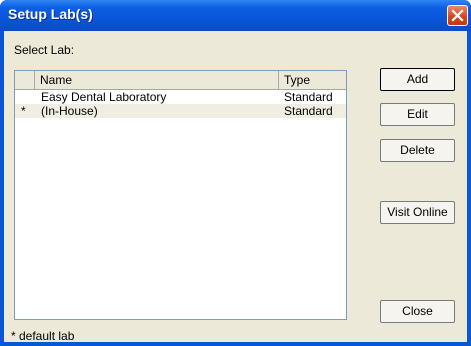 The width and height of the screenshot is (471, 346). What do you see at coordinates (43, 336) in the screenshot?
I see `default-lab-footnote: * default lab` at bounding box center [43, 336].